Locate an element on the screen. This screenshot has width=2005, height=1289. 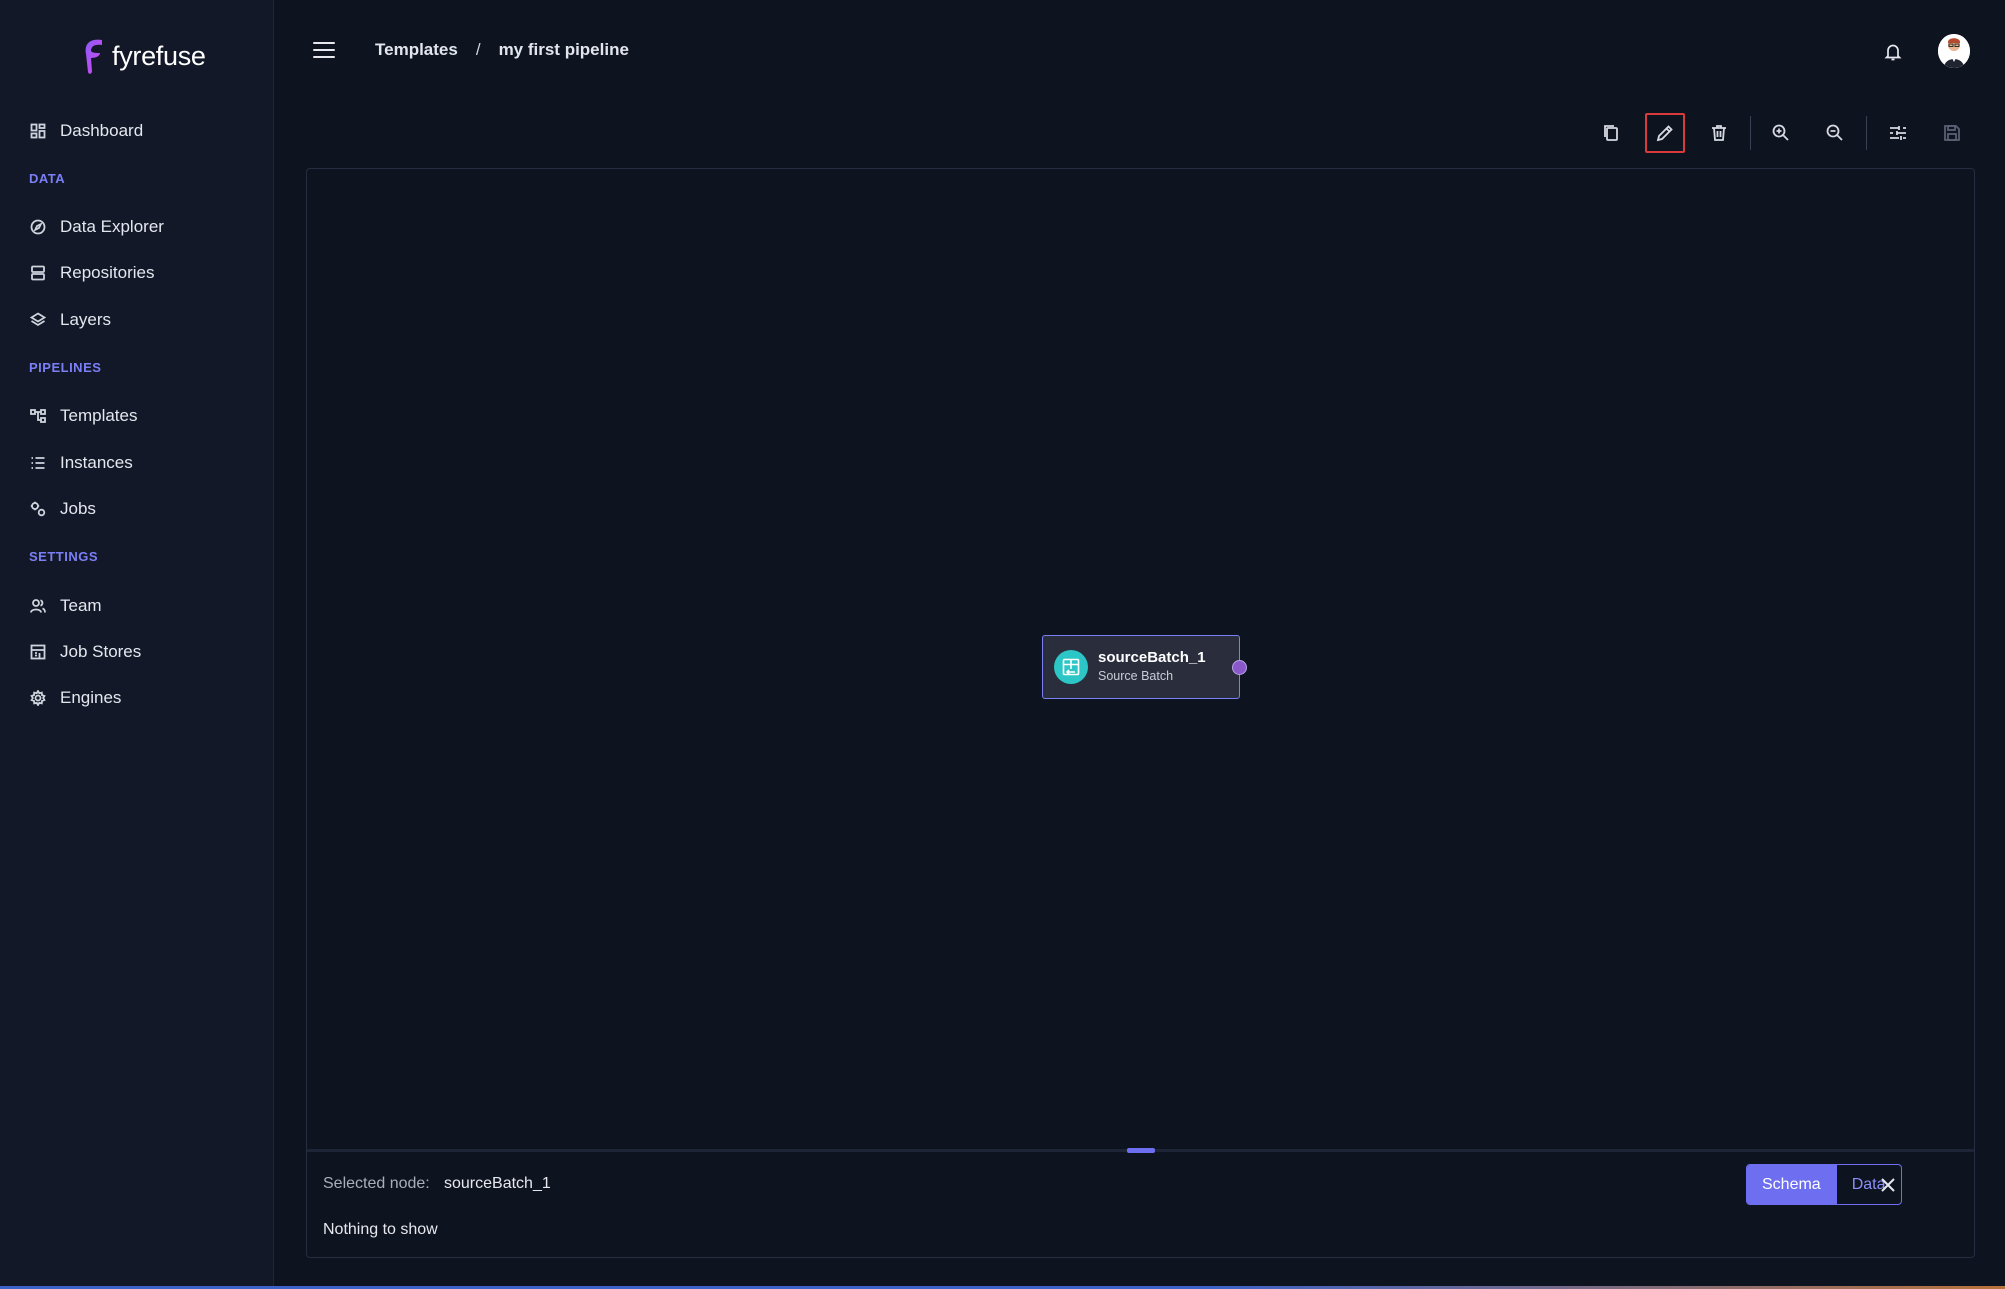
sidebar-item-instances: Instances is located at coordinates (81, 463).